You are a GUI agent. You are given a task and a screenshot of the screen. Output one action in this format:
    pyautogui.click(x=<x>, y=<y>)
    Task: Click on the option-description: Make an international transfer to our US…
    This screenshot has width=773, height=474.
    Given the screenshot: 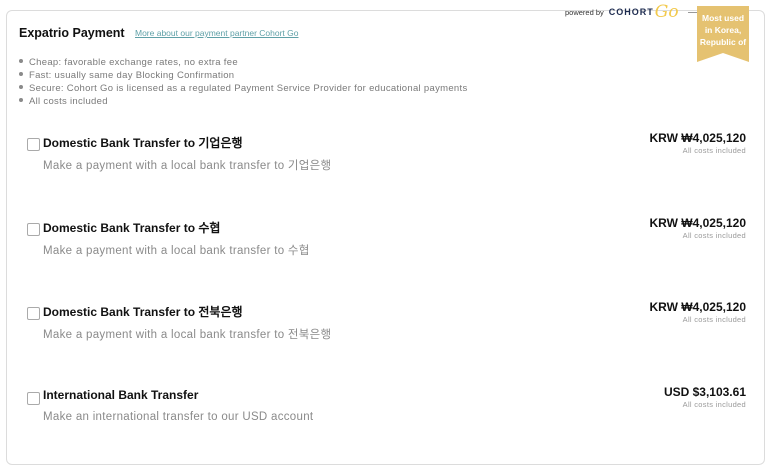 What is the action you would take?
    pyautogui.click(x=178, y=417)
    